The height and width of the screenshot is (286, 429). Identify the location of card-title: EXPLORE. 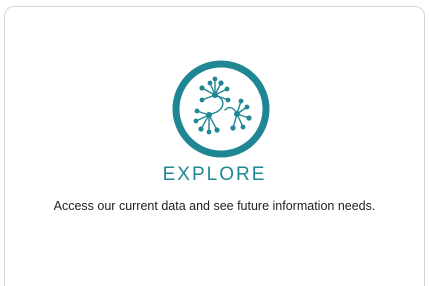
(214, 174).